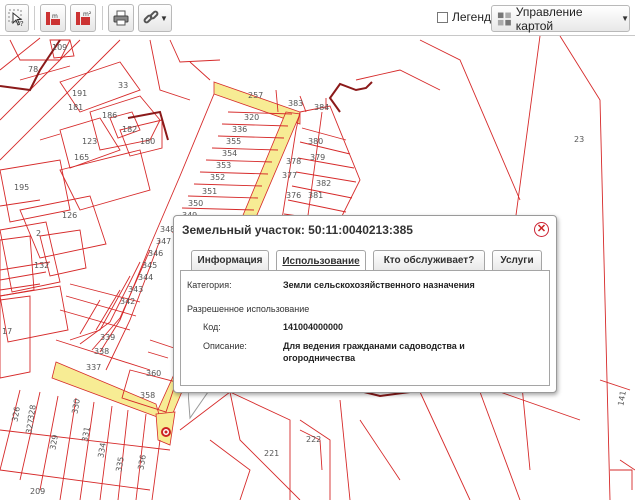 The width and height of the screenshot is (635, 500). What do you see at coordinates (129, 129) in the screenshot?
I see `parcel-label: 182` at bounding box center [129, 129].